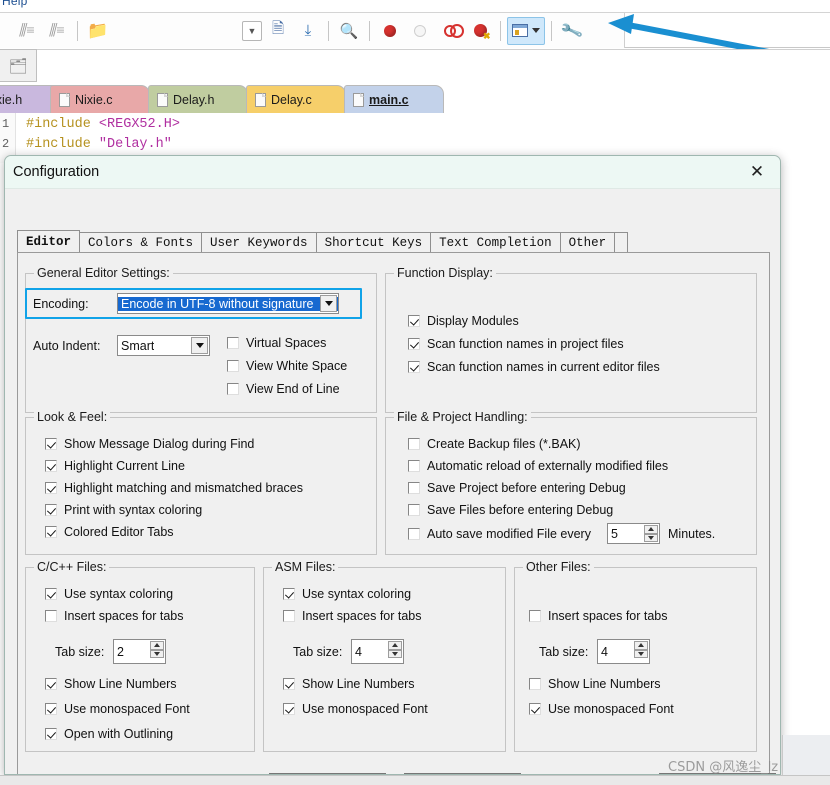  What do you see at coordinates (377, 651) in the screenshot?
I see `asm-tab-size-stepper: 4` at bounding box center [377, 651].